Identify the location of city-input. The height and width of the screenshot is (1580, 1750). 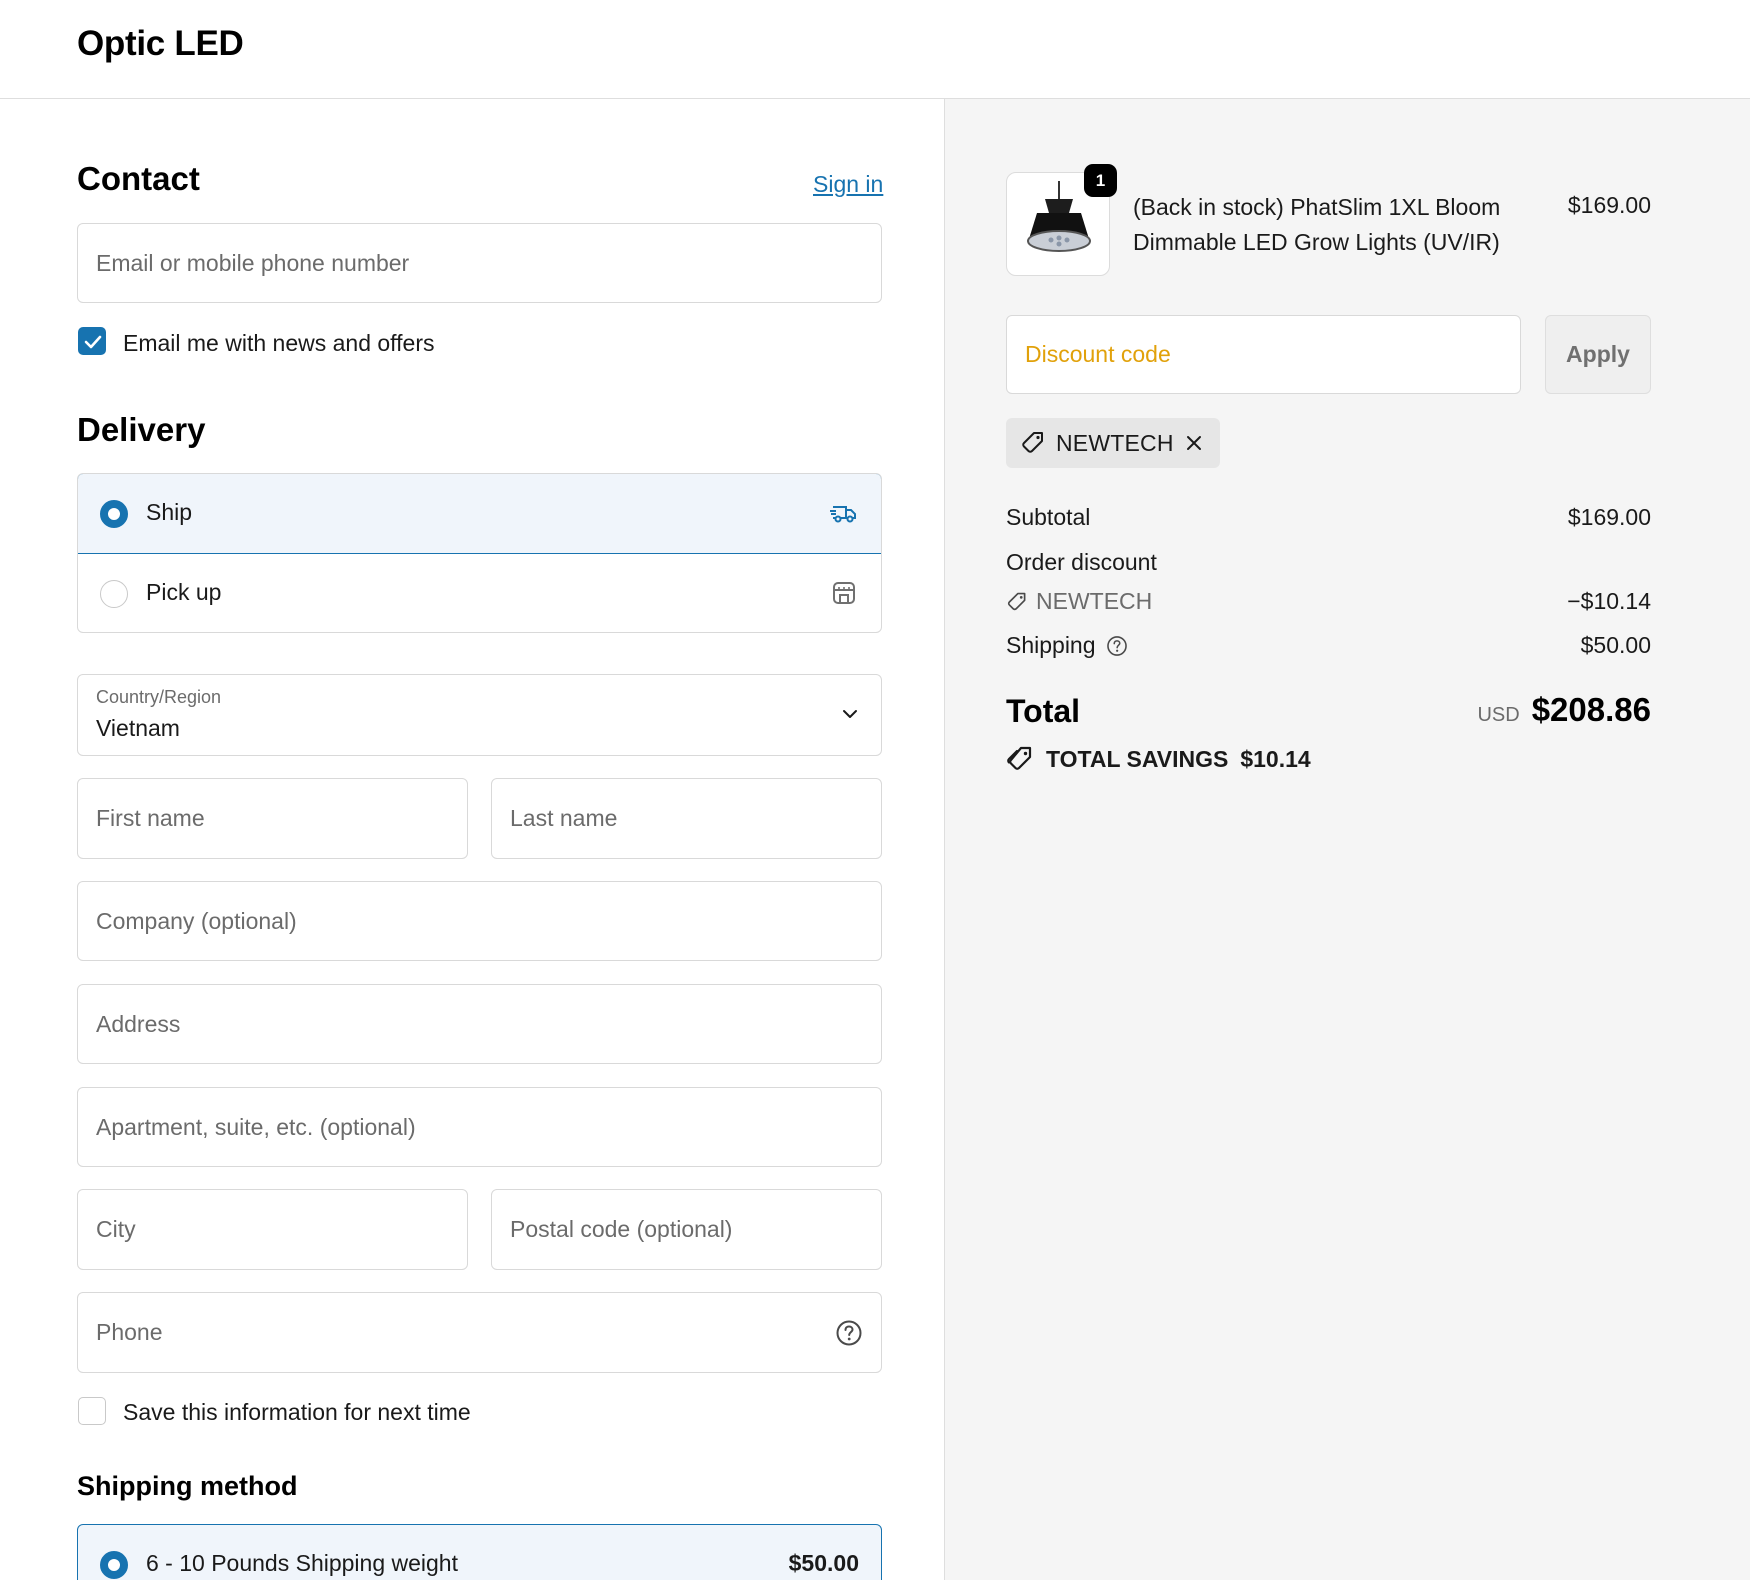
(272, 1229).